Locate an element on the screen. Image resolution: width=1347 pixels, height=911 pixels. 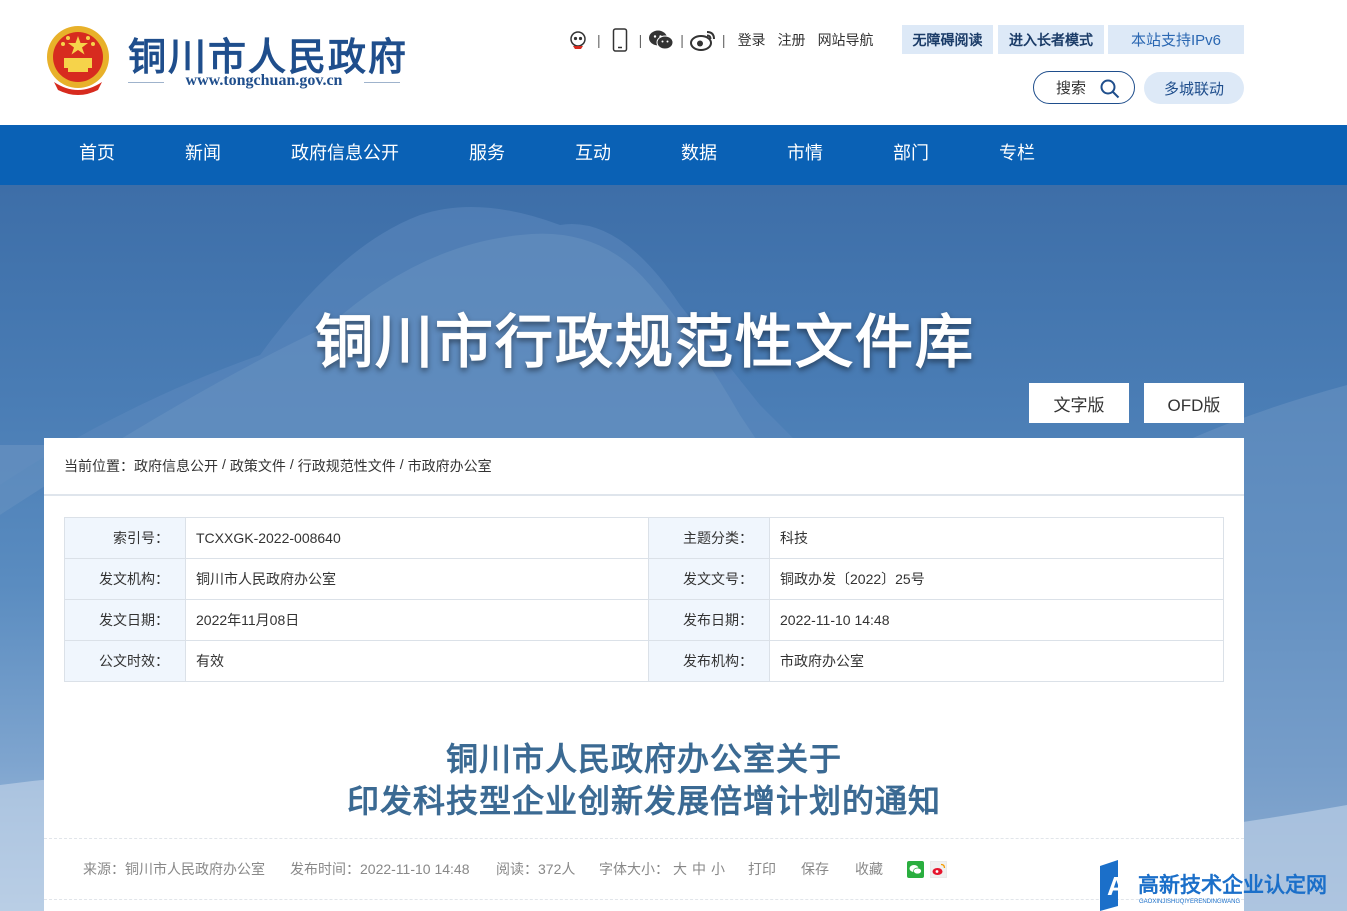
meta-value: 铜政办发〔2022〕25号 is located at coordinates (996, 579).